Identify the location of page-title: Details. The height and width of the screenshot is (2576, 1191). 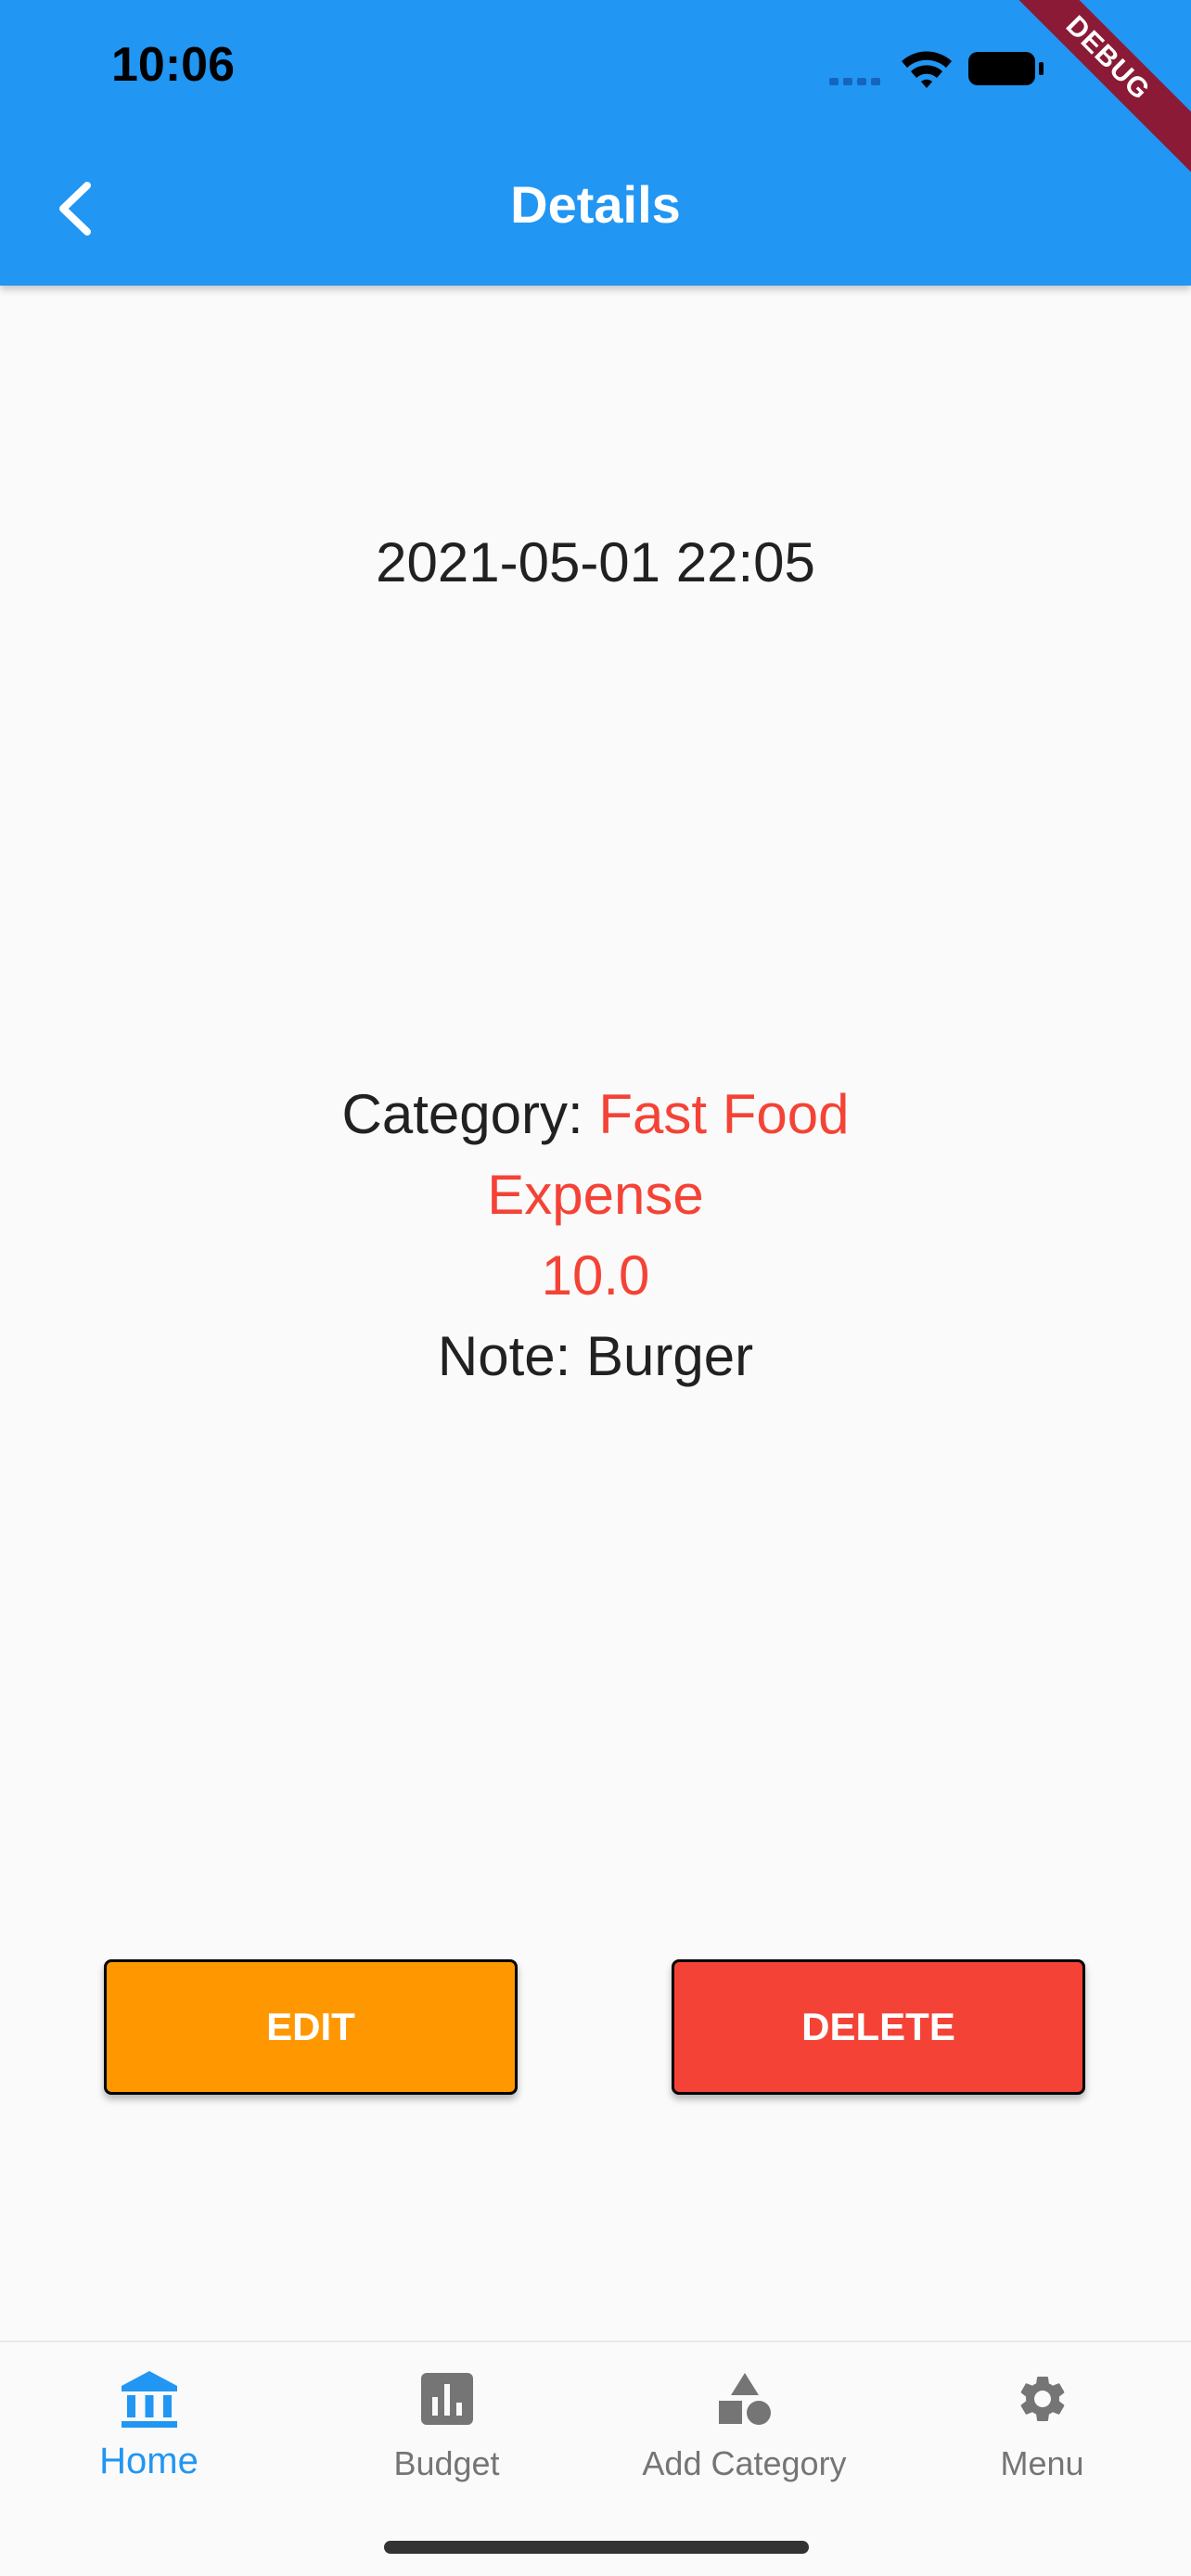
(595, 204).